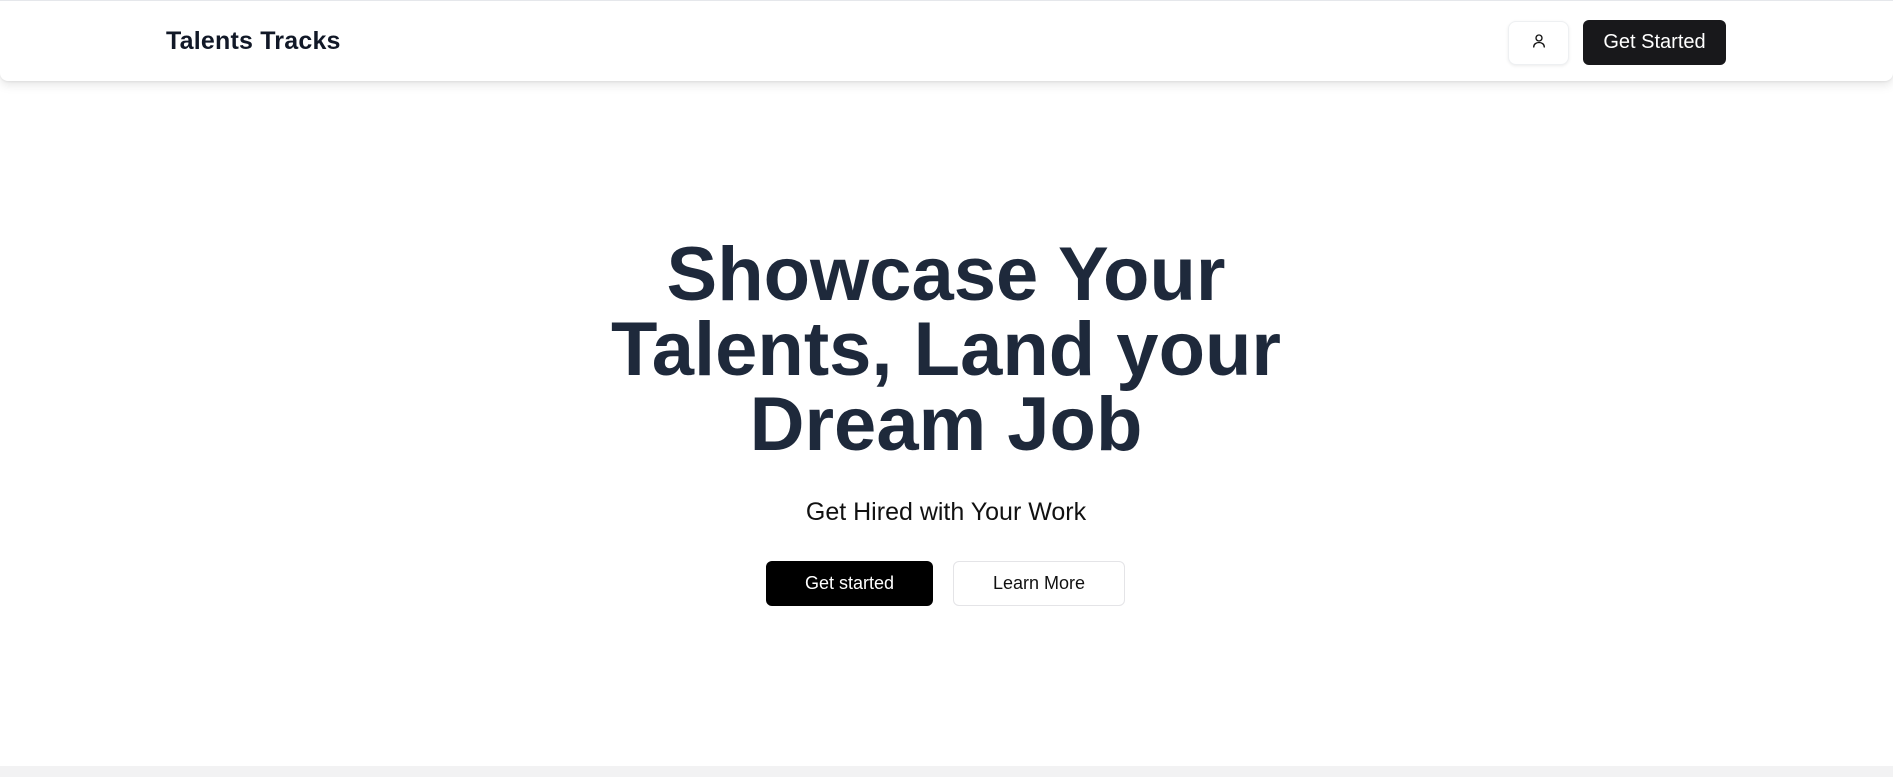 The image size is (1893, 777). Describe the element at coordinates (1039, 583) in the screenshot. I see `learn-more-button: Learn More` at that location.